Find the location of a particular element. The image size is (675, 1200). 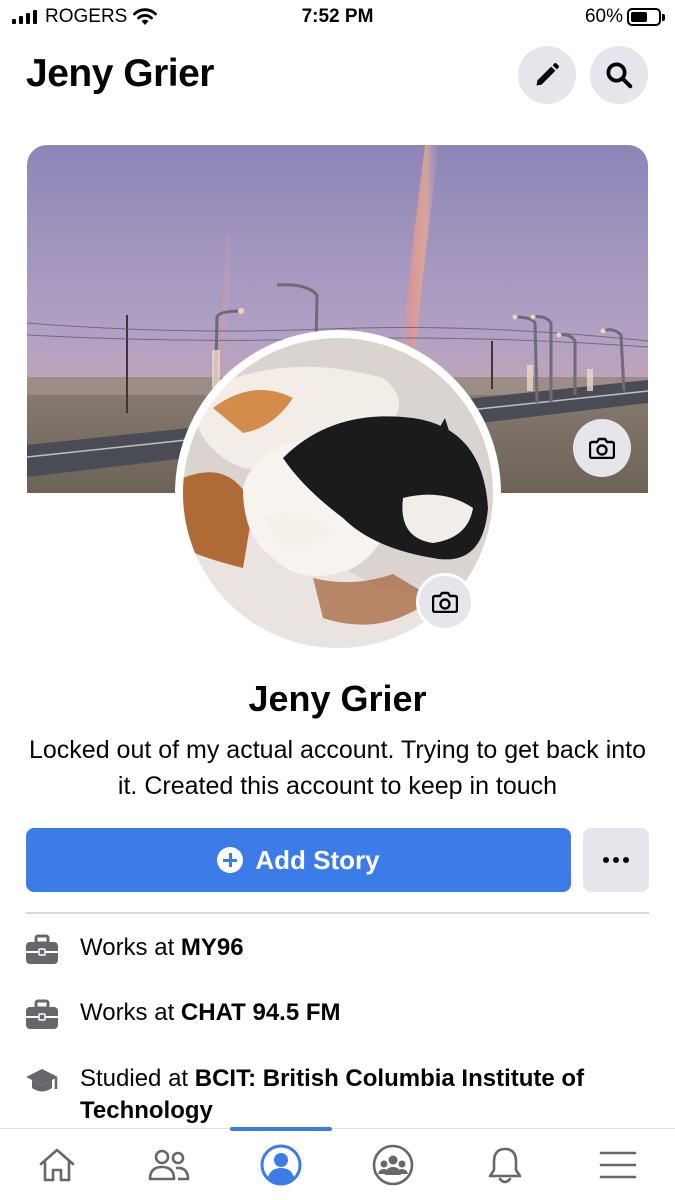

info-prefix: Studied at is located at coordinates (137, 1078).